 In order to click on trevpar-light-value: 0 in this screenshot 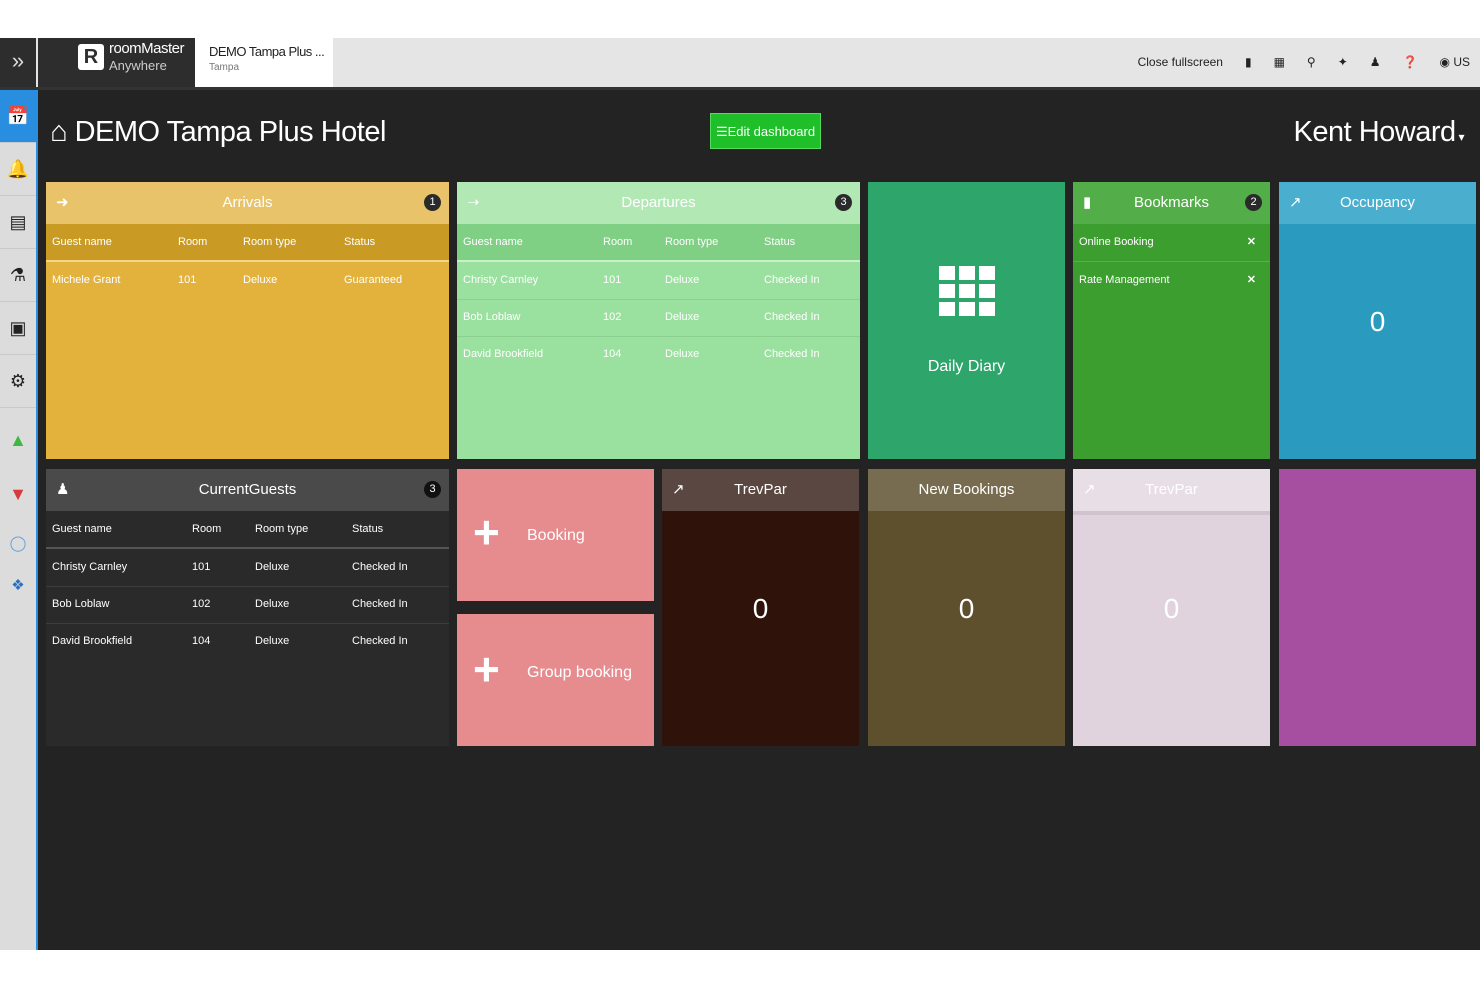, I will do `click(1171, 608)`.